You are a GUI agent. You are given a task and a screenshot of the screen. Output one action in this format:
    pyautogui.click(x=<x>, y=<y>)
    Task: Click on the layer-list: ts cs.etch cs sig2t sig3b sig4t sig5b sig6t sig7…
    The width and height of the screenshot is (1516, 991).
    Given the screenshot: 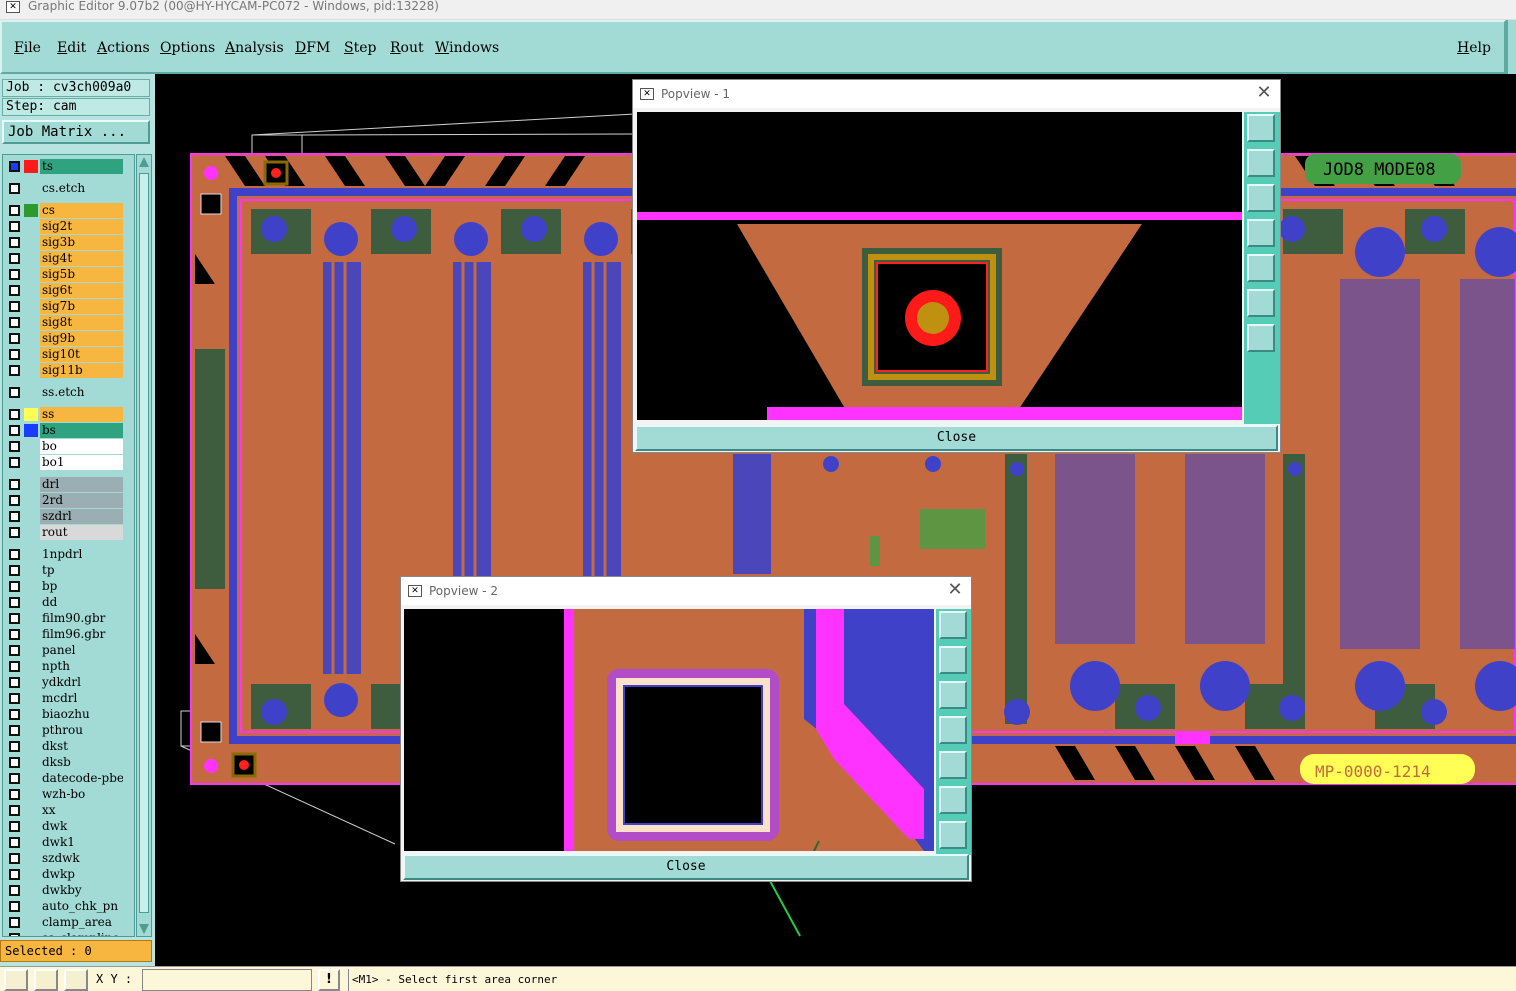 What is the action you would take?
    pyautogui.click(x=68, y=545)
    